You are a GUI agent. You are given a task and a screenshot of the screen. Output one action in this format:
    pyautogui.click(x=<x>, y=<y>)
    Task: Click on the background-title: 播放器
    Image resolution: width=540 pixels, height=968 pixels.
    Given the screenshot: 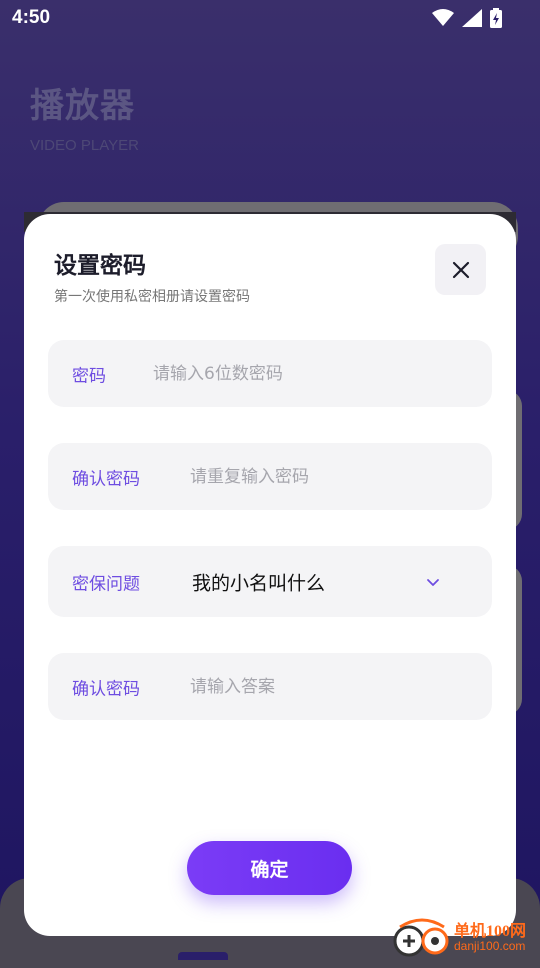 What is the action you would take?
    pyautogui.click(x=82, y=106)
    